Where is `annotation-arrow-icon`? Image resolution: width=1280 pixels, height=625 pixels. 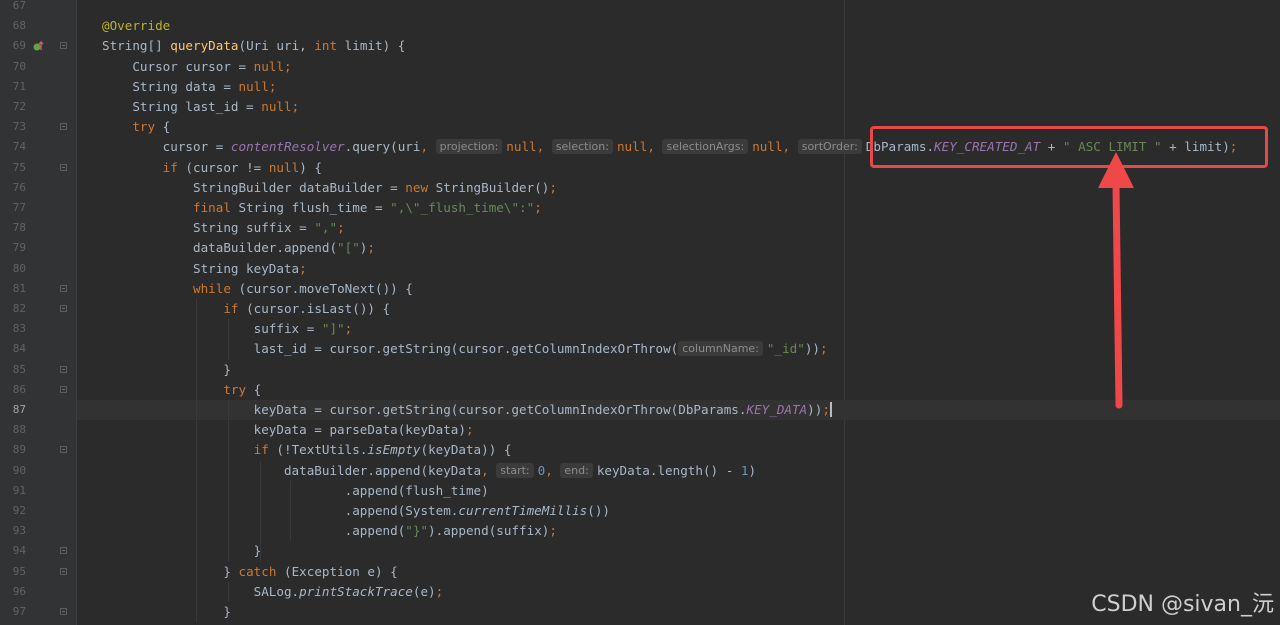 annotation-arrow-icon is located at coordinates (1116, 280).